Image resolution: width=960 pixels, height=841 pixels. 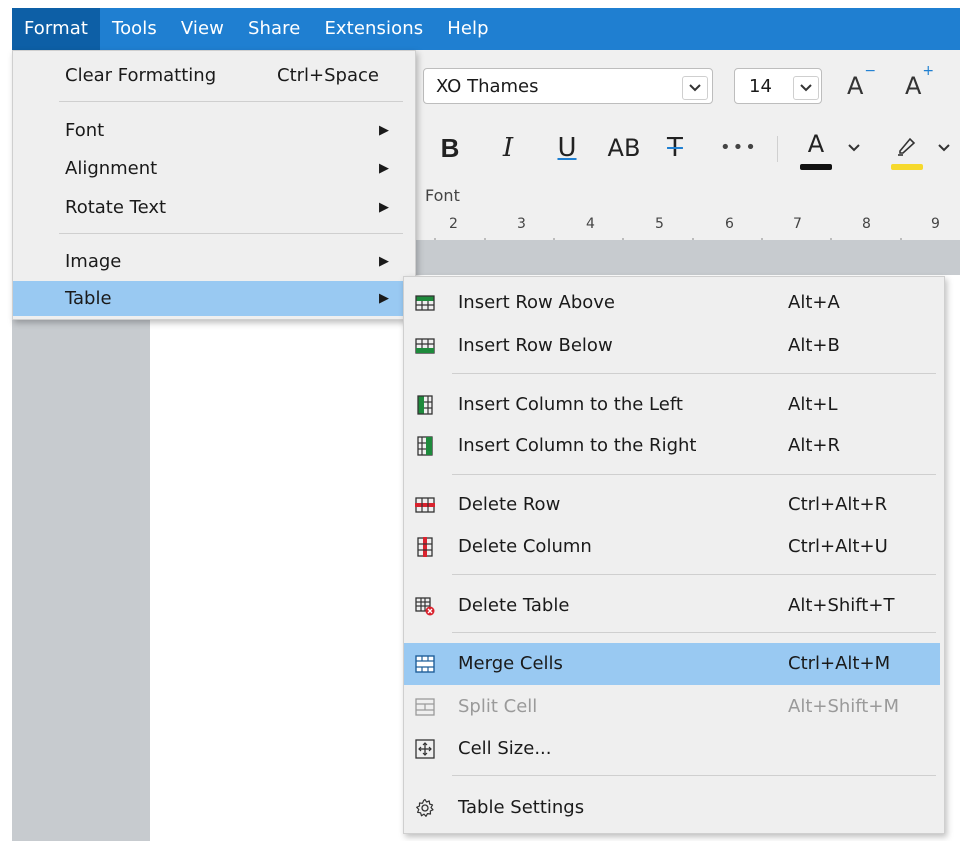 I want to click on menu-item-shortcut: Ctrl+Space, so click(x=328, y=75).